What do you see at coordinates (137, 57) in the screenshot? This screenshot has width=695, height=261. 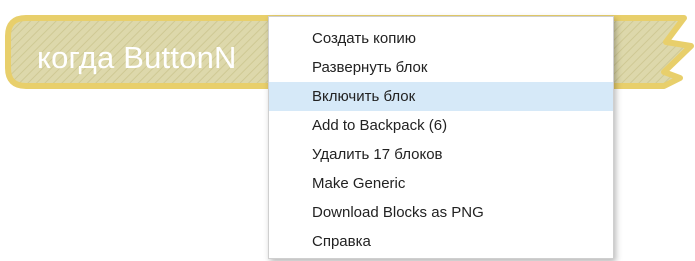 I see `event-block-label: когда ButtonN` at bounding box center [137, 57].